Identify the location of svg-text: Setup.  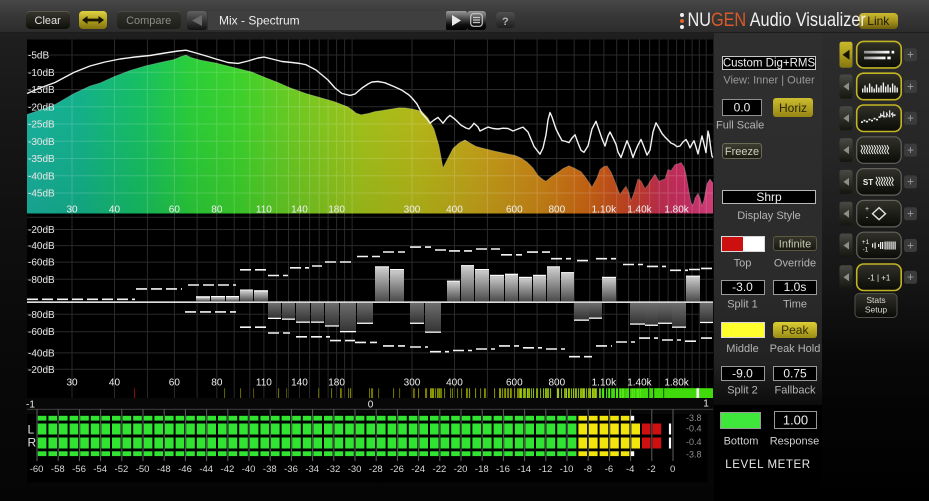
(876, 309).